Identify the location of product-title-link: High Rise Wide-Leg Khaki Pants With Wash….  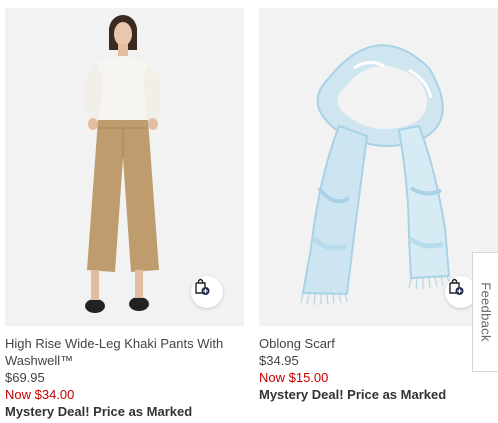
(124, 352).